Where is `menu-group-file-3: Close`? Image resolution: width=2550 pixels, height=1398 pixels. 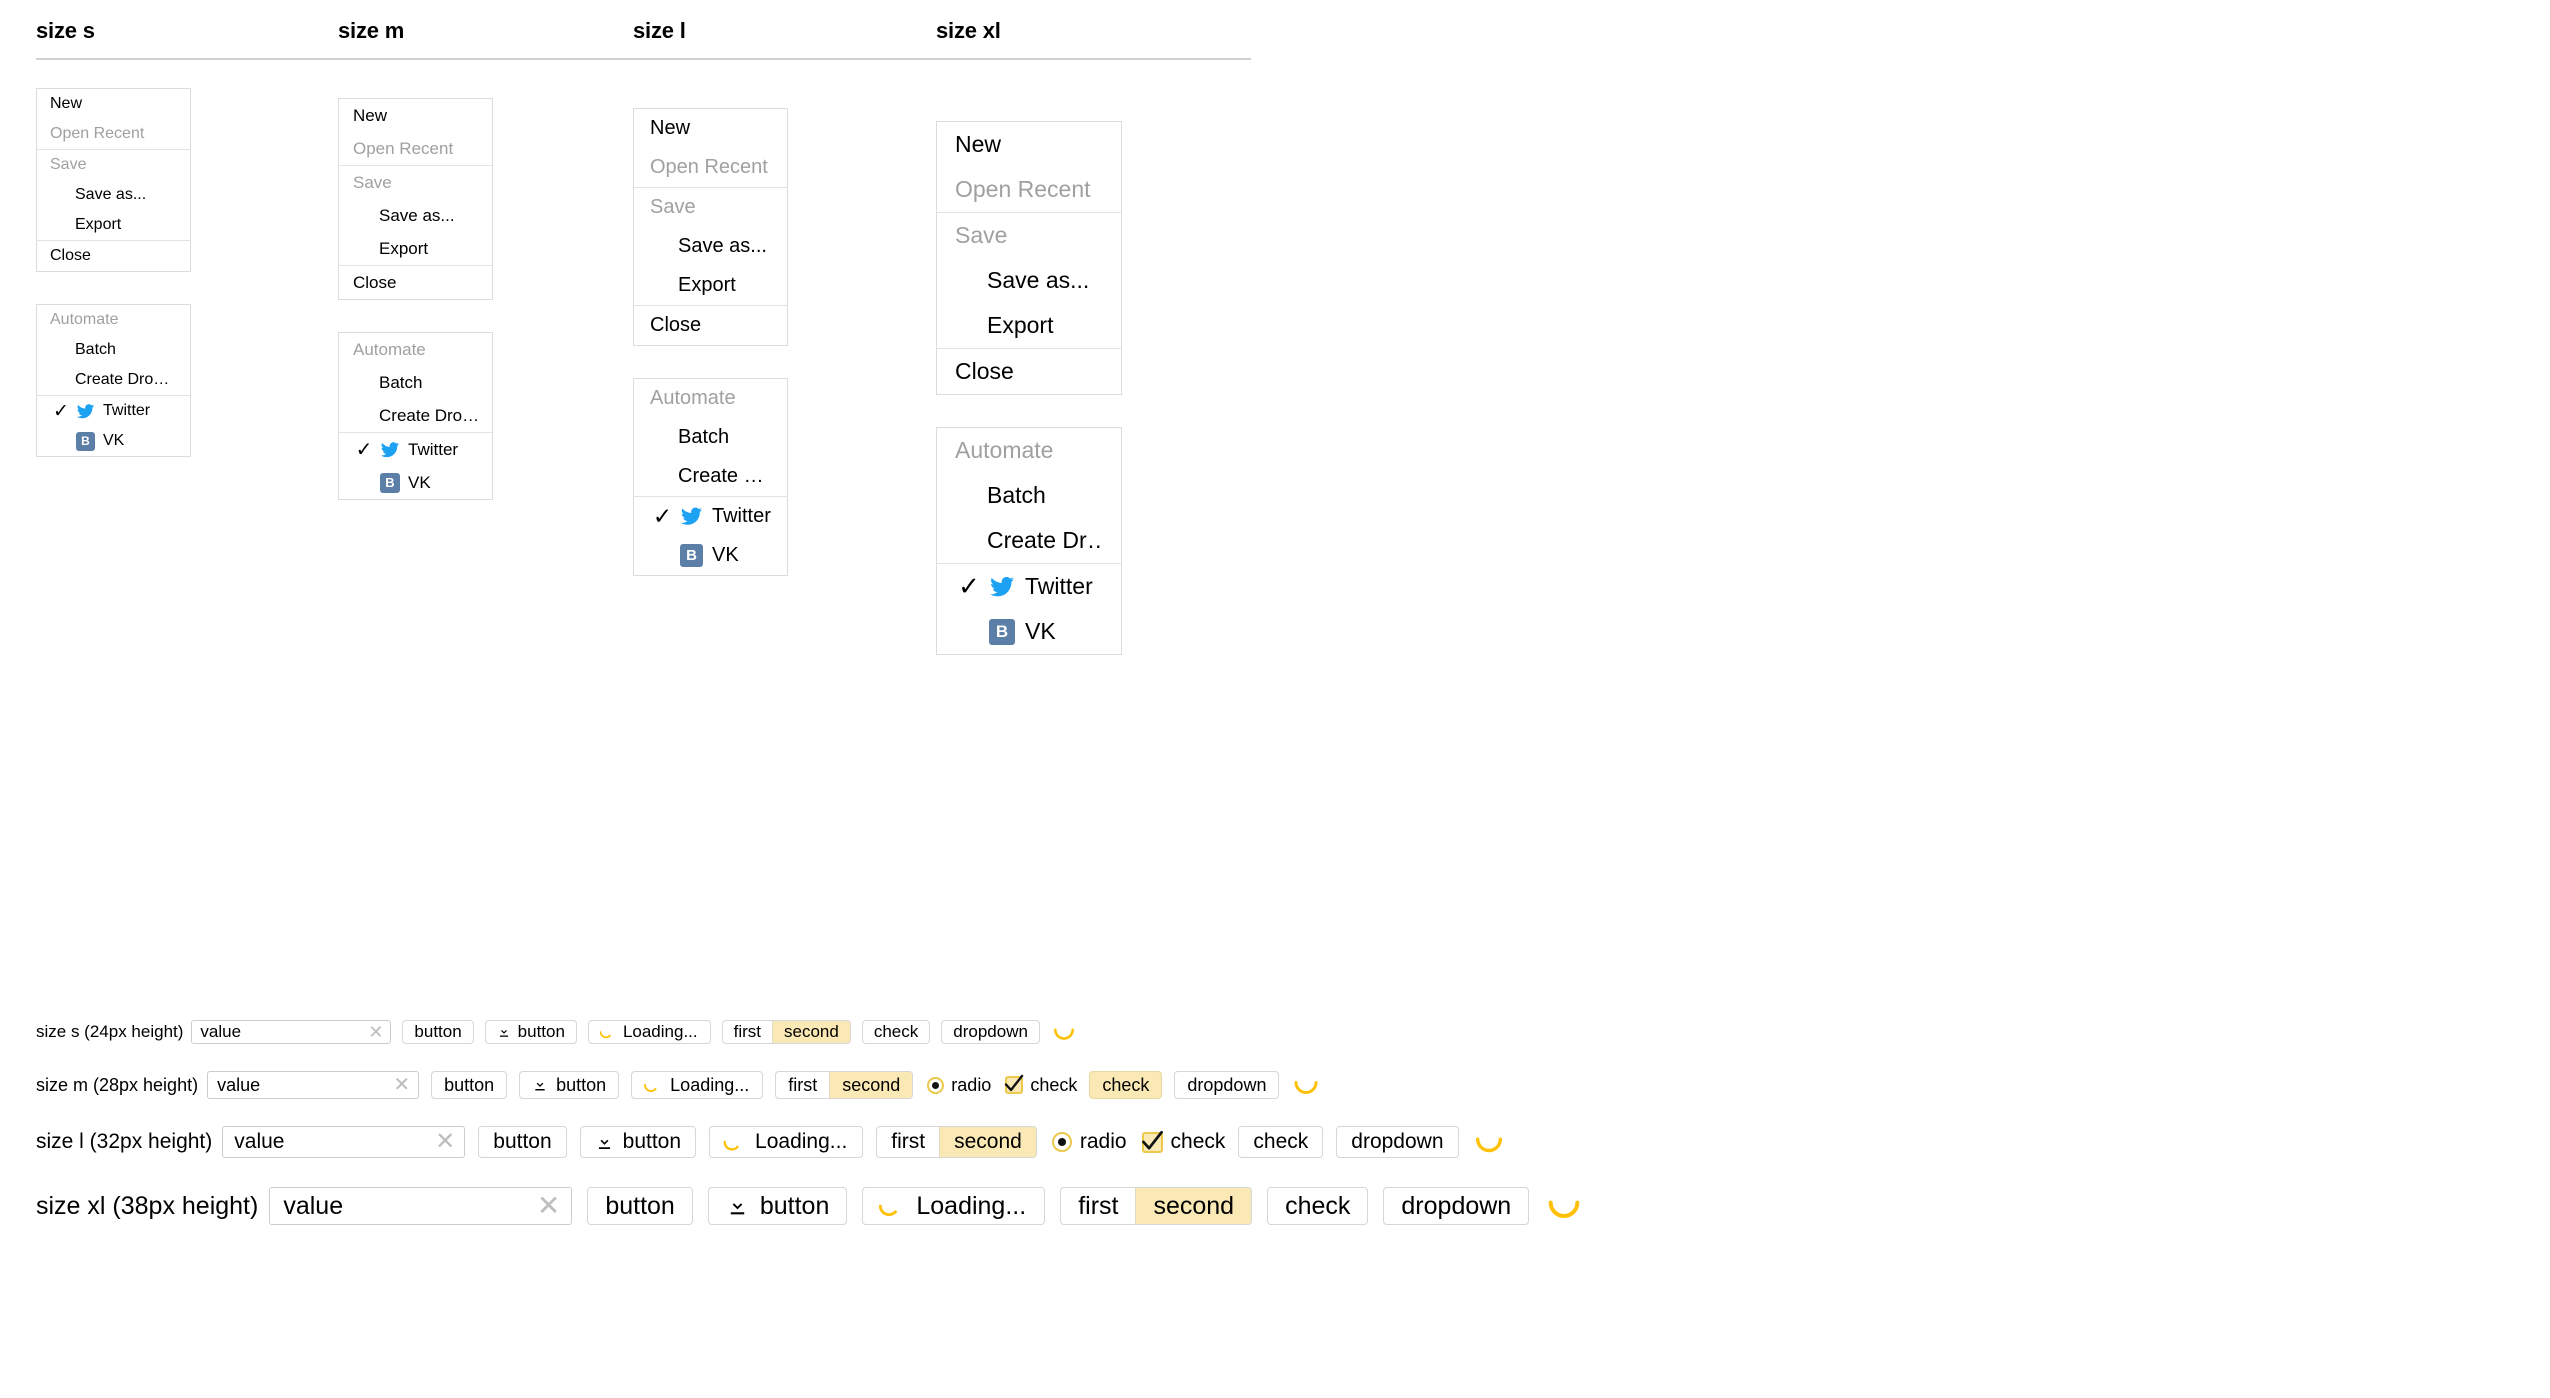
menu-group-file-3: Close is located at coordinates (1029, 371).